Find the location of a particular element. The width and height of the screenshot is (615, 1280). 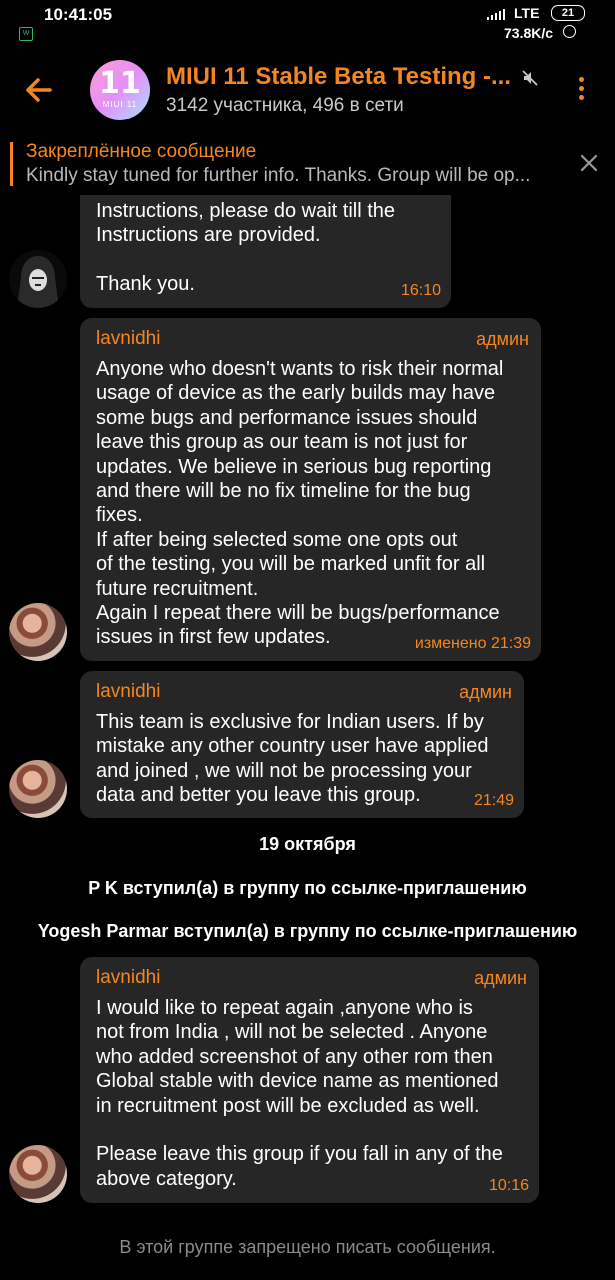

group-avatar: 11 MIUI 11 is located at coordinates (120, 90).